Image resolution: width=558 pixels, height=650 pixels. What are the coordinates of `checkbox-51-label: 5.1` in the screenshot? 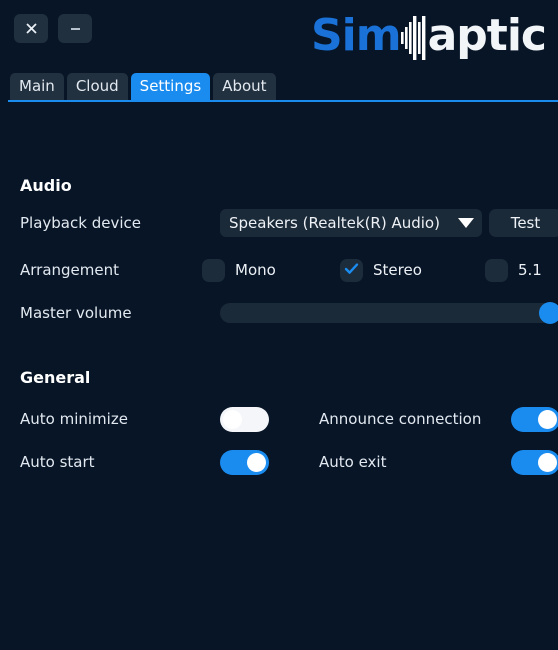 It's located at (530, 270).